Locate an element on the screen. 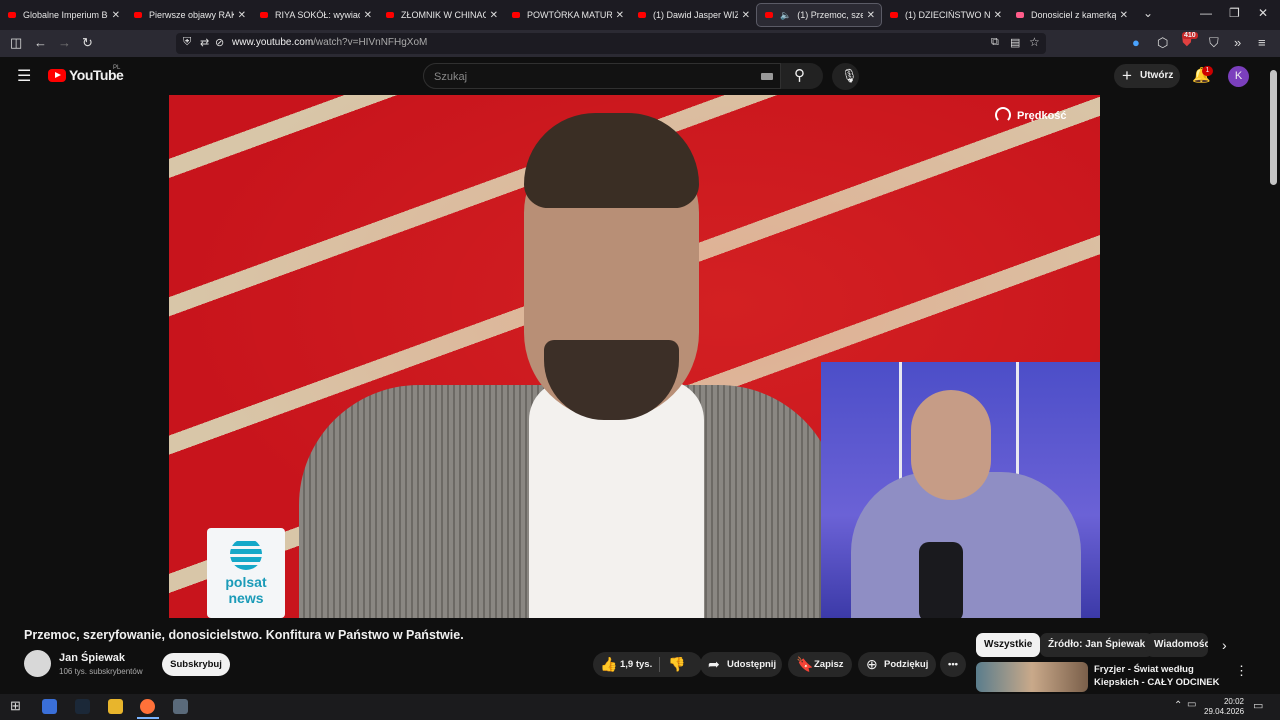 The height and width of the screenshot is (720, 1280). notification-badge: 1 is located at coordinates (1207, 71).